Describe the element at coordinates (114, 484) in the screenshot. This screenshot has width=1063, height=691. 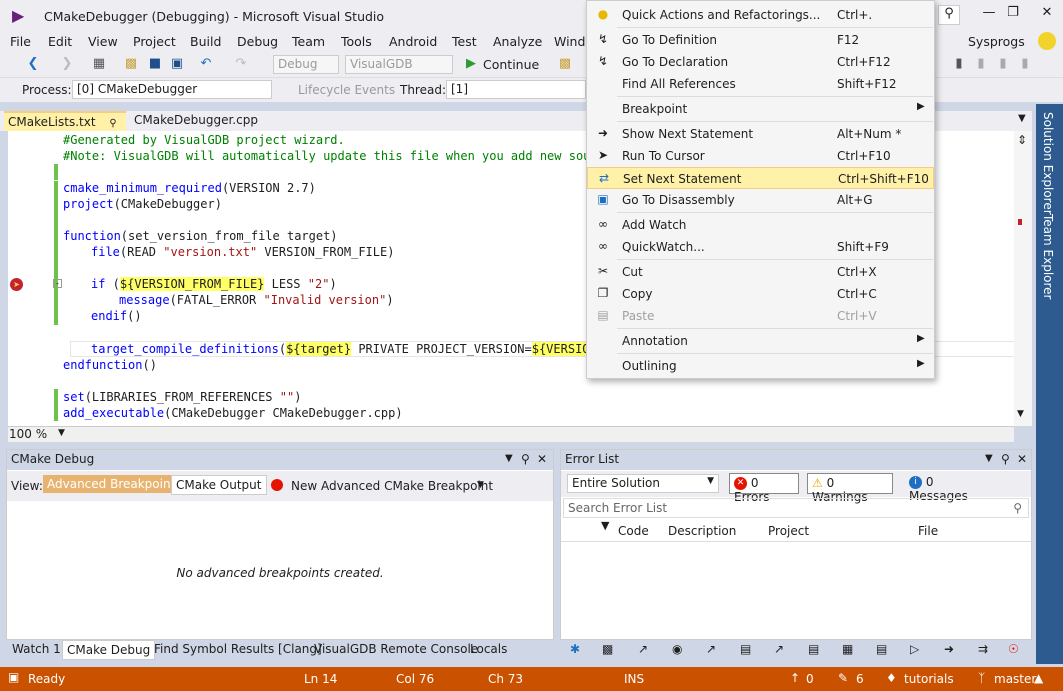
I see `tab-advanced-breakpoints: Advanced Breakpoints` at that location.